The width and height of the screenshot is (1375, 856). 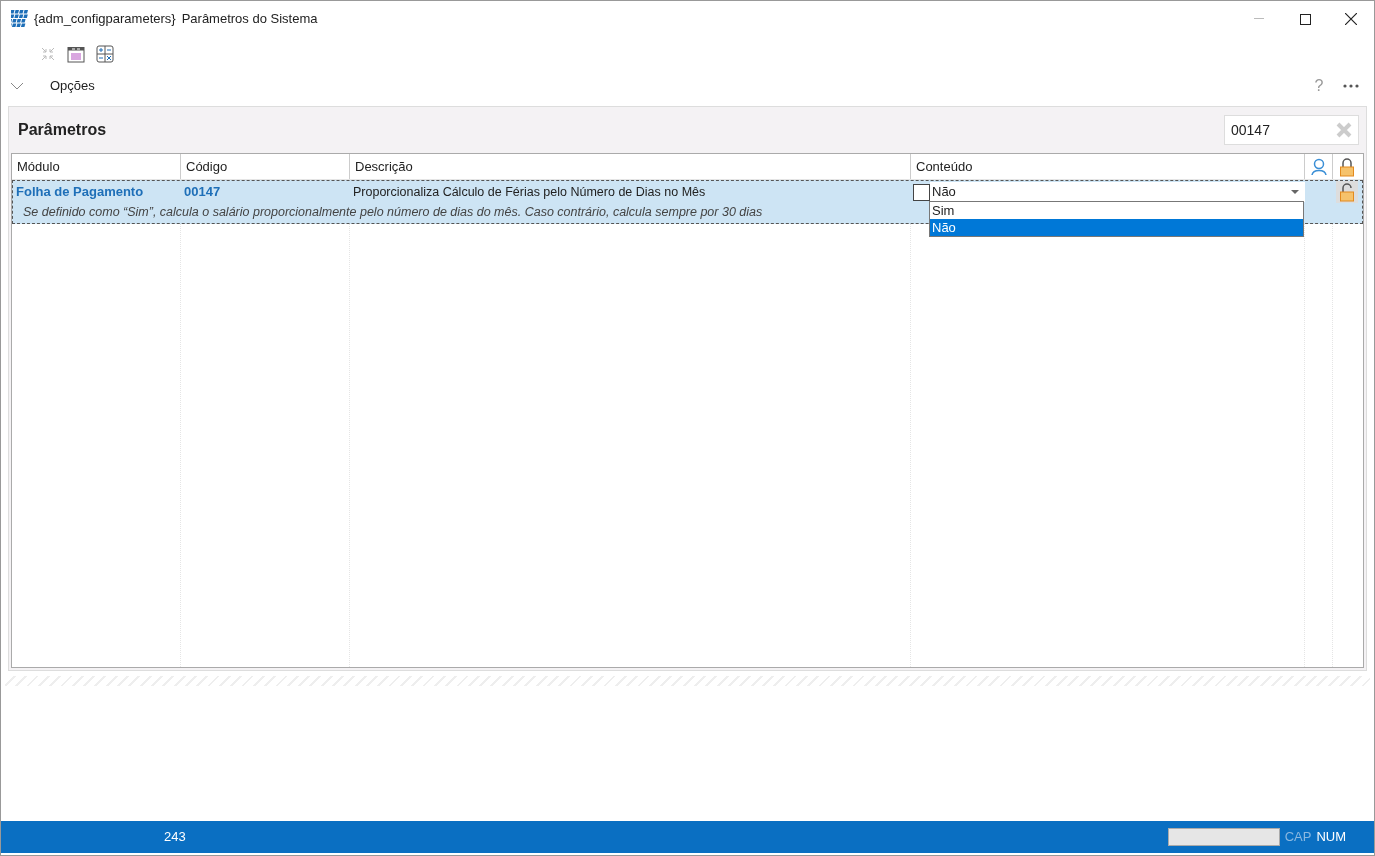 I want to click on column-header: Código, so click(x=207, y=166).